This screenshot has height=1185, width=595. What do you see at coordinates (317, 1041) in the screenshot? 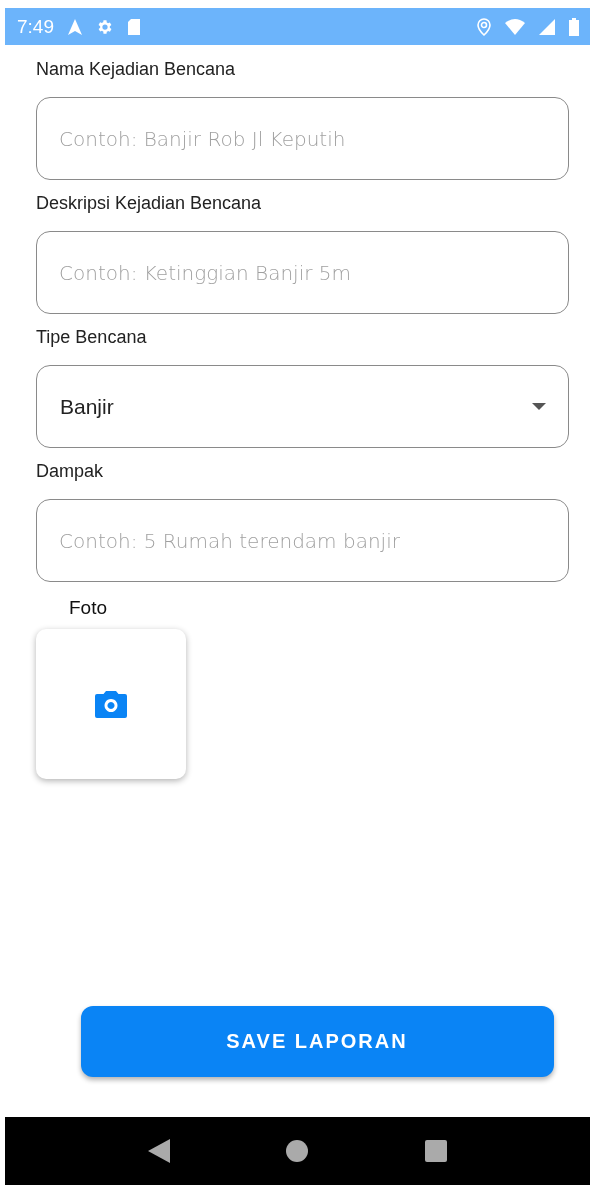
I see `save-button: SAVE LAPORAN` at bounding box center [317, 1041].